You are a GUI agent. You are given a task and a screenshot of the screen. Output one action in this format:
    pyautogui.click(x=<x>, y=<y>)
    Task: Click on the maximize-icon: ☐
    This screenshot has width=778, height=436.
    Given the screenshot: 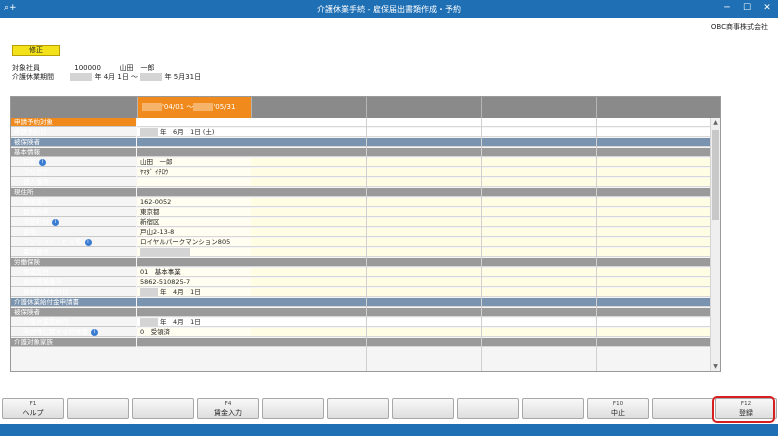 What is the action you would take?
    pyautogui.click(x=747, y=8)
    